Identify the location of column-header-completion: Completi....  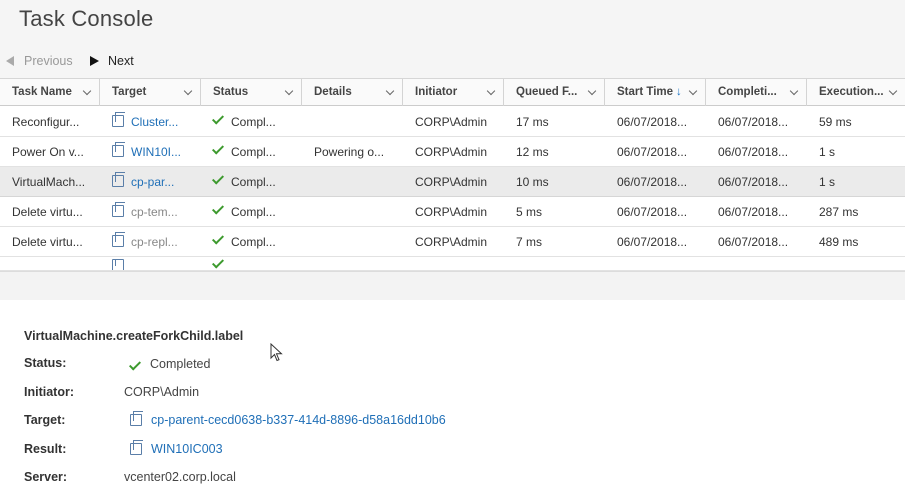
(756, 92).